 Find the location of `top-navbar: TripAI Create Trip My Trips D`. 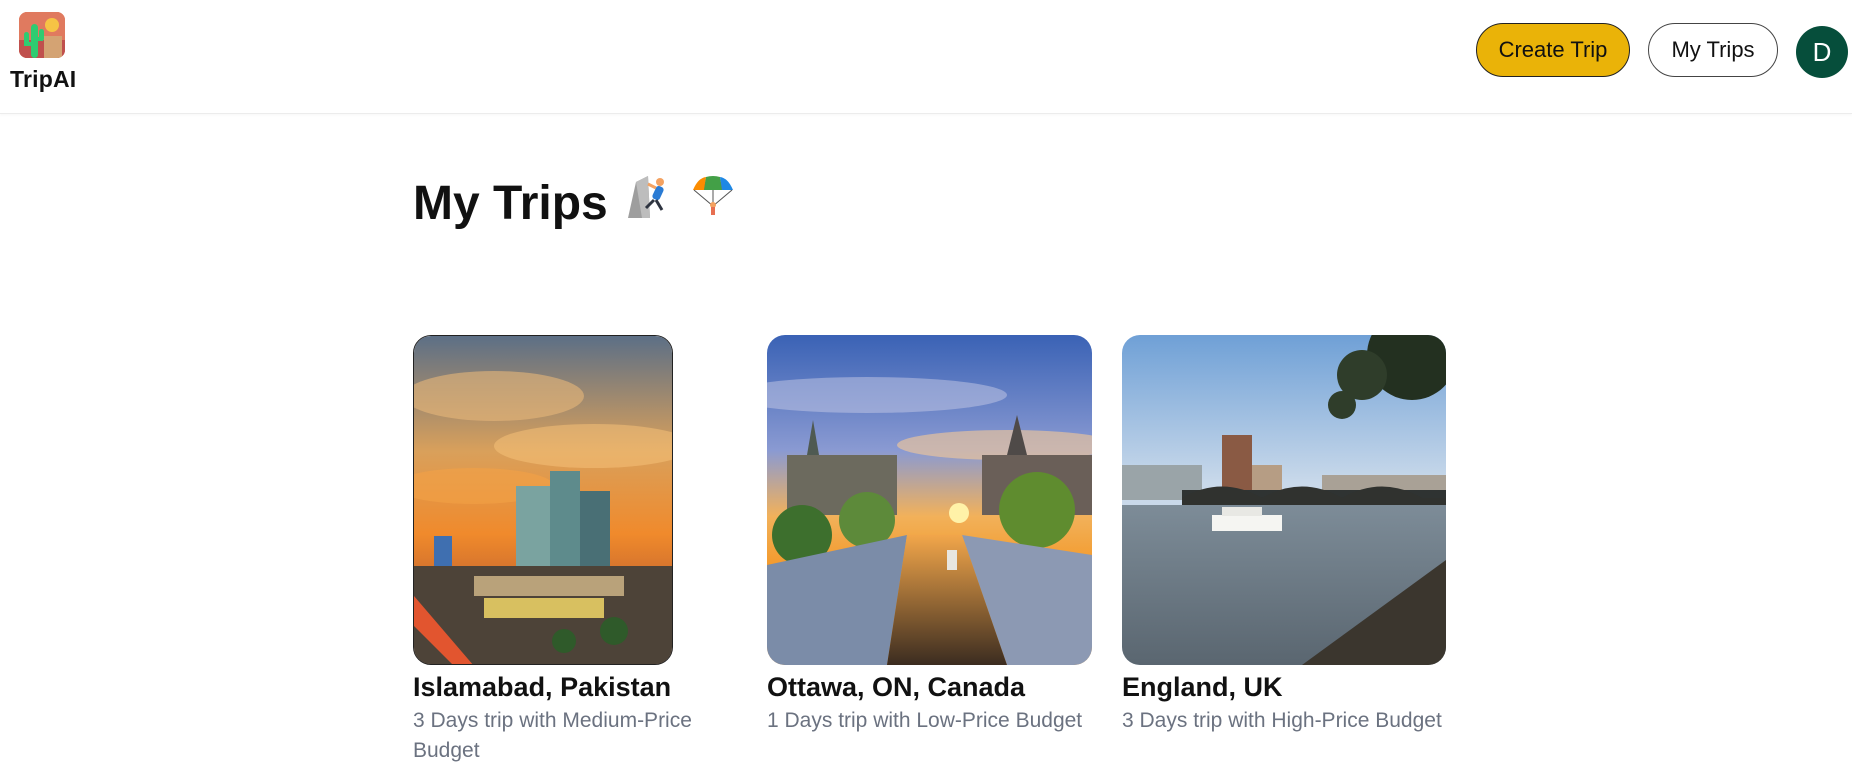

top-navbar: TripAI Create Trip My Trips D is located at coordinates (926, 57).